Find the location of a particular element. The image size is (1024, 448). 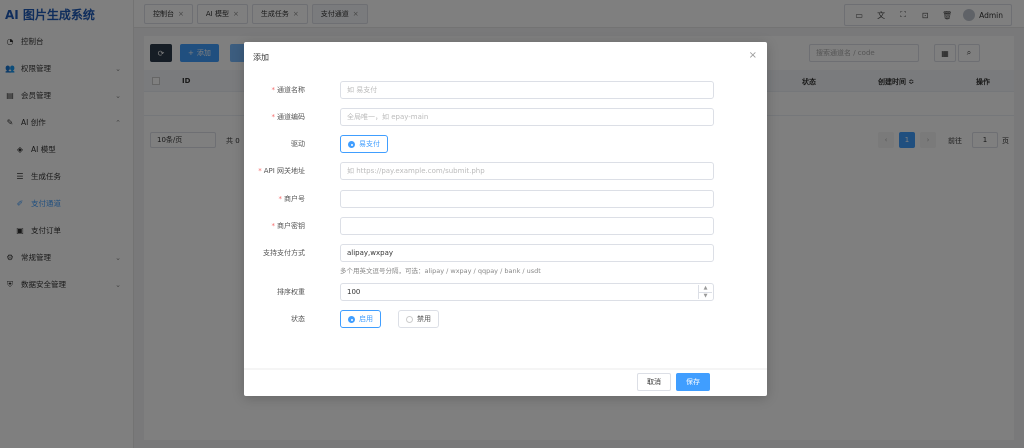

field-label: 支持支付方式 is located at coordinates (284, 253).